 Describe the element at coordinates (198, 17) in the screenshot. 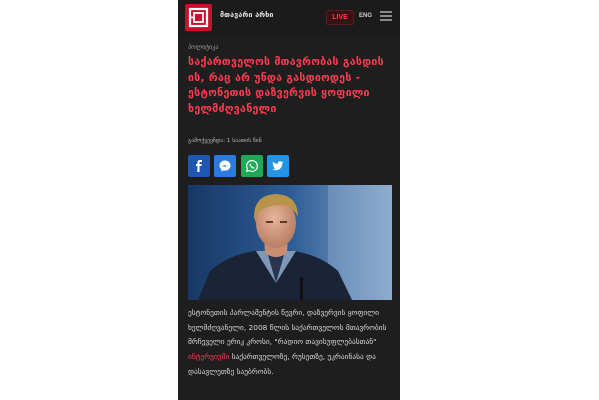

I see `mtavari-logo-icon` at that location.